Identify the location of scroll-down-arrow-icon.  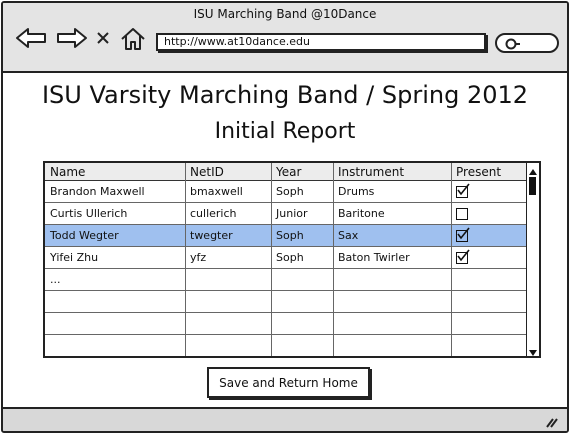
(533, 350).